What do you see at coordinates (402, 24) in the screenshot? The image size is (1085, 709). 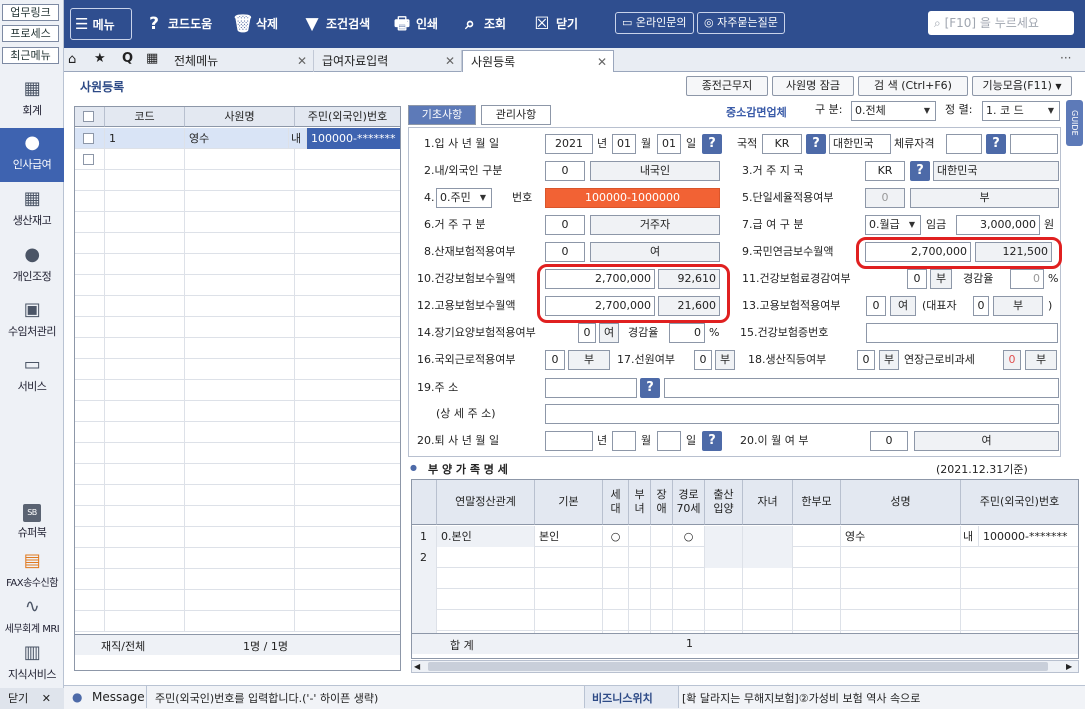 I see `printer-icon: 🖶` at bounding box center [402, 24].